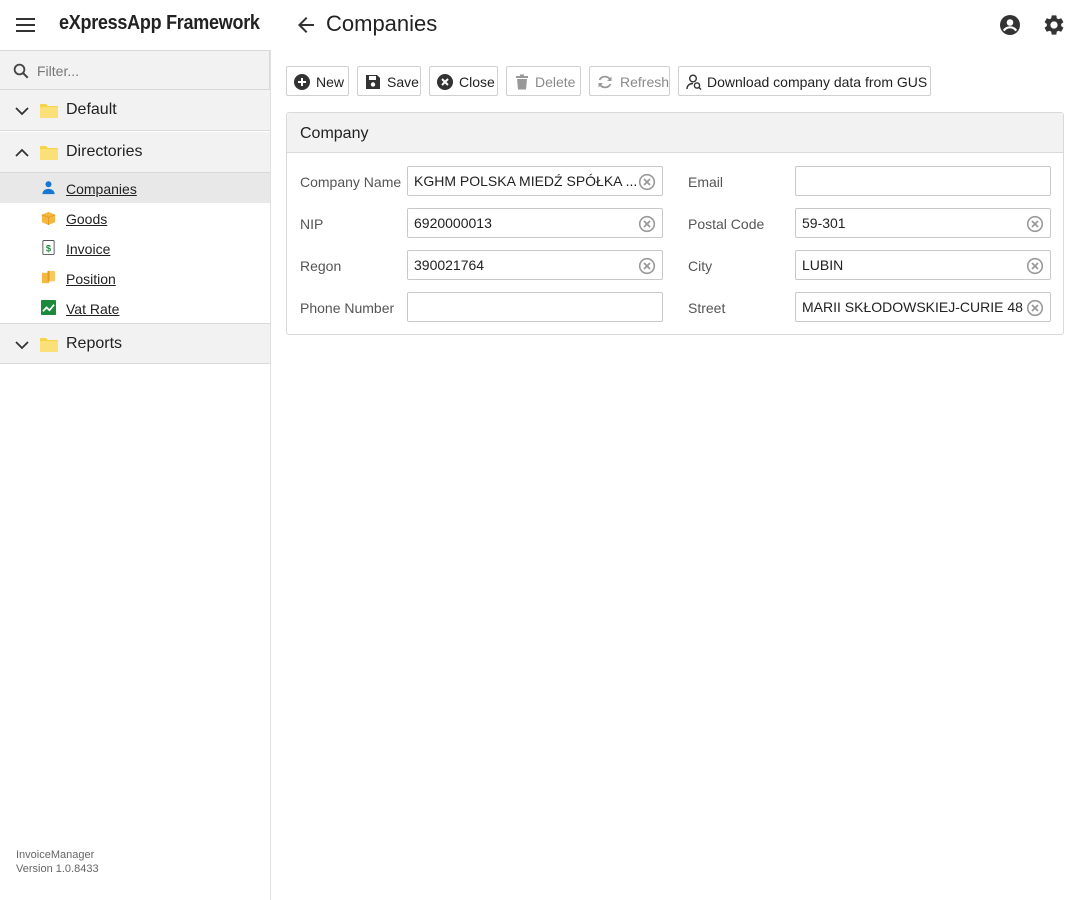 The height and width of the screenshot is (900, 1080). I want to click on city-label: City, so click(700, 266).